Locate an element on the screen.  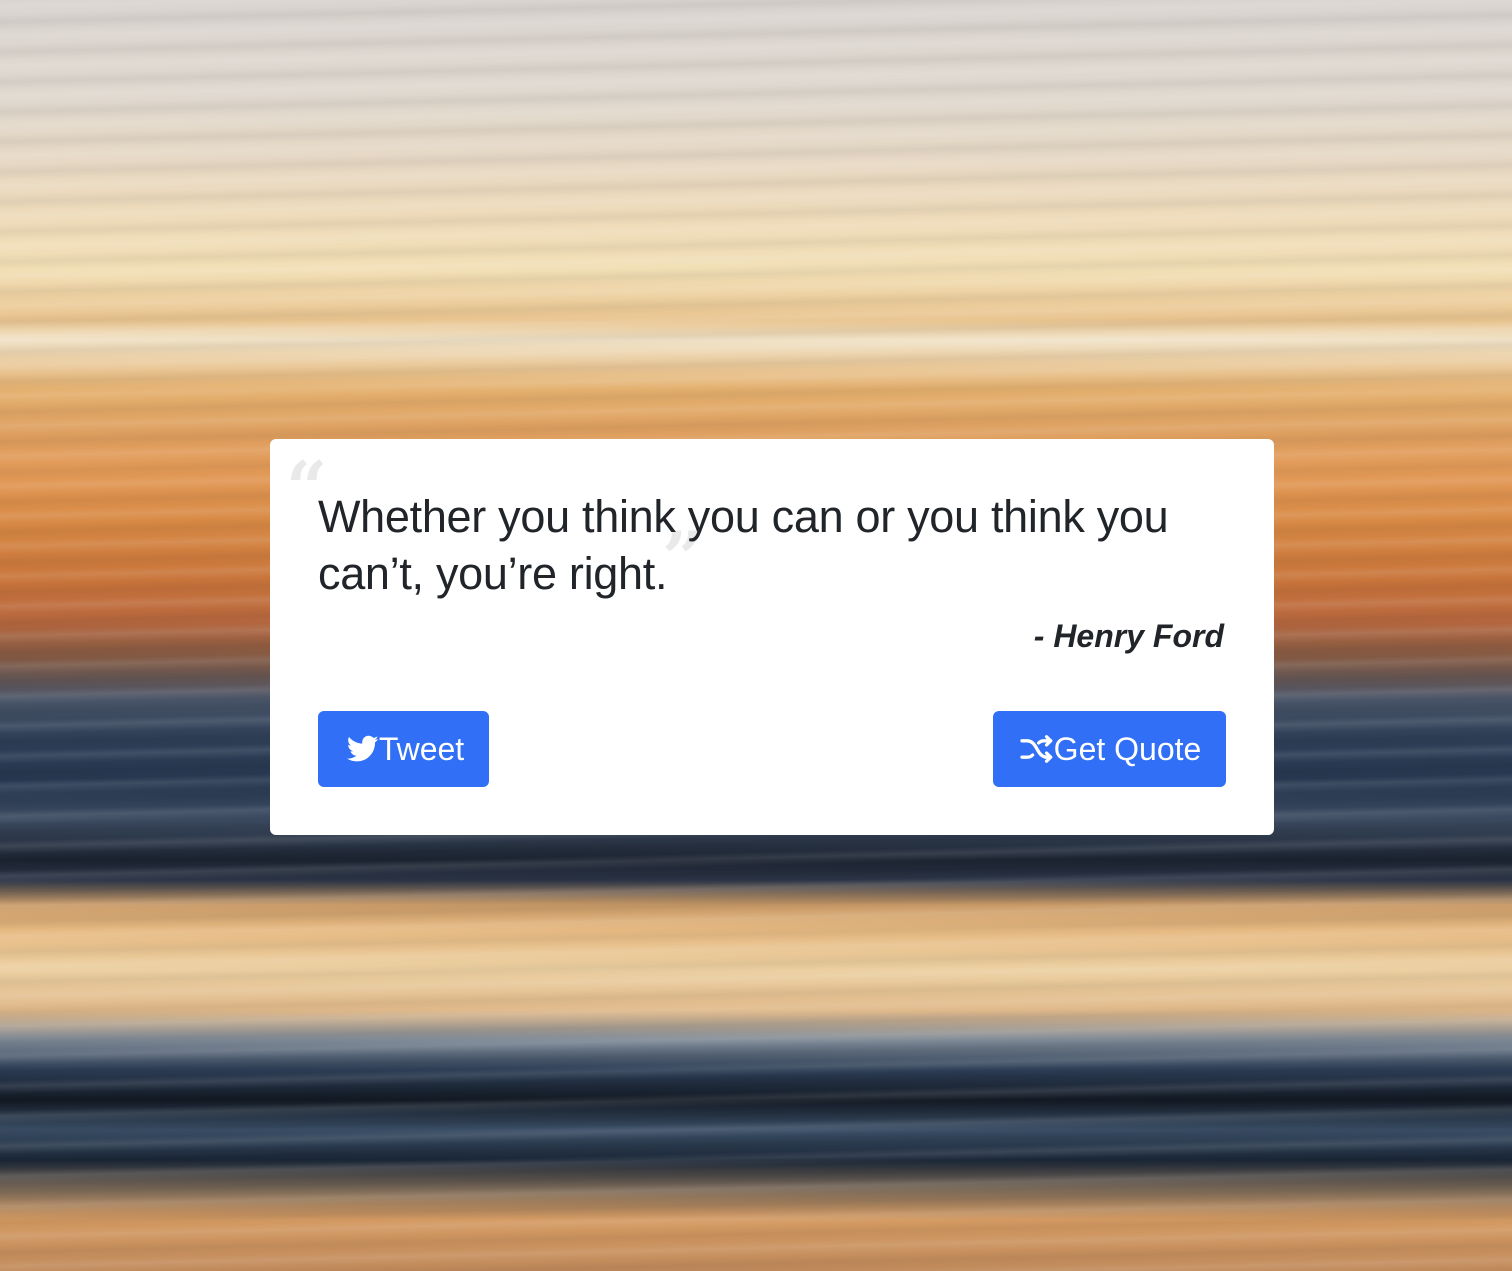
tweet-button: Tweet is located at coordinates (403, 749).